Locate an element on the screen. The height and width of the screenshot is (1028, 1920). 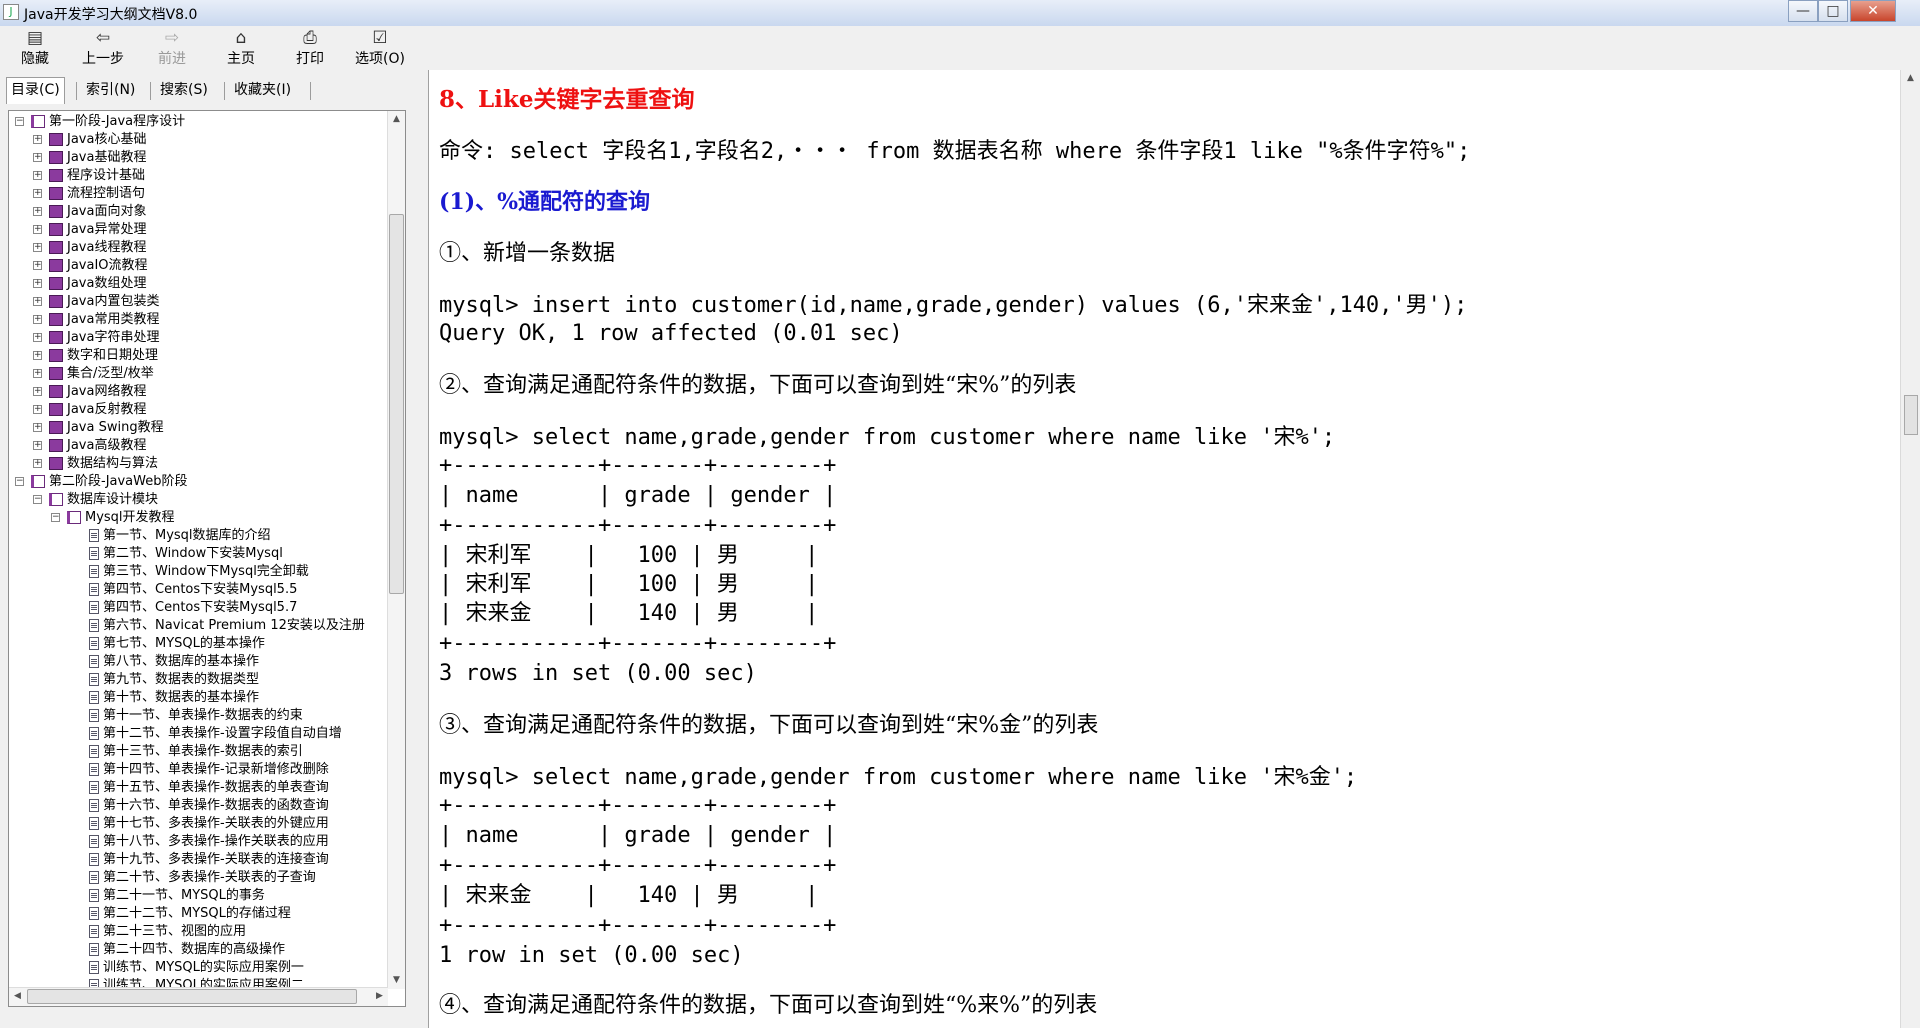
tree-item: + Java Swing教程 is located at coordinates (199, 428).